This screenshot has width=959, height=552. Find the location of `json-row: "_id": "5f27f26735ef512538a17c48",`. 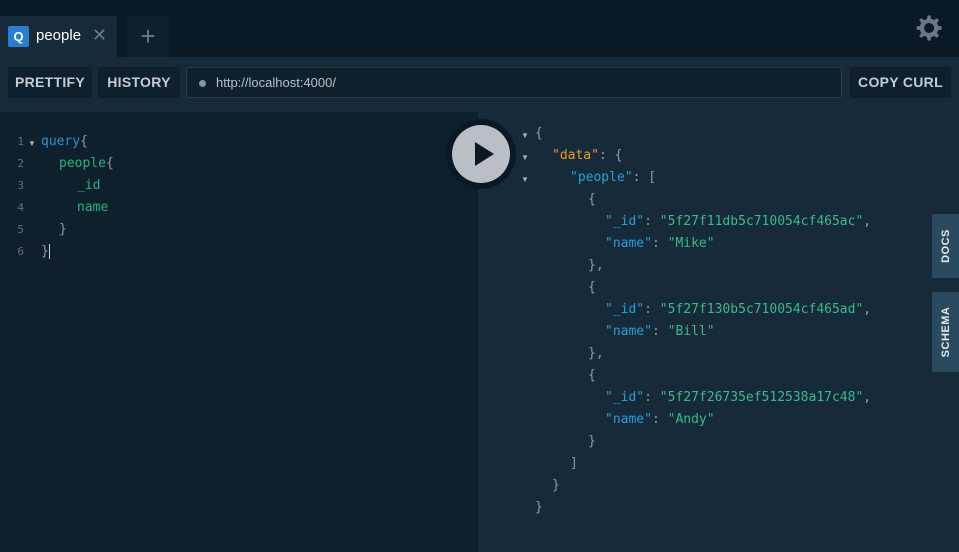

json-row: "_id": "5f27f26735ef512538a17c48", is located at coordinates (738, 397).